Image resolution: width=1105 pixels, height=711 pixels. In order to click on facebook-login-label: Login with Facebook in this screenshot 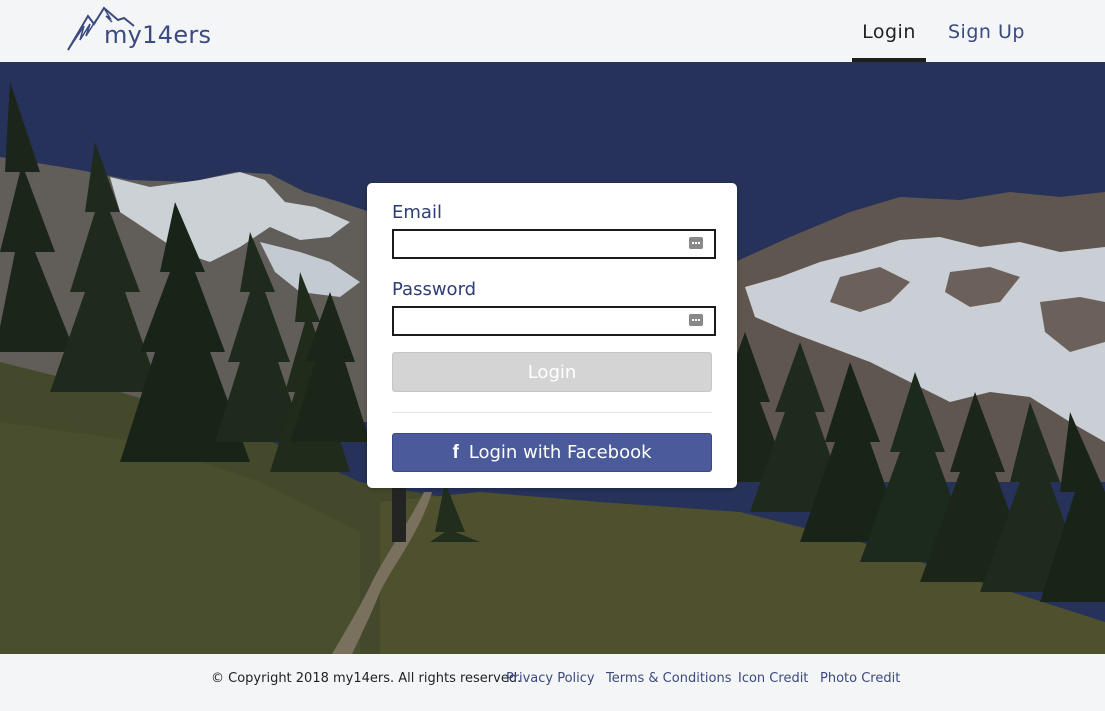, I will do `click(560, 452)`.